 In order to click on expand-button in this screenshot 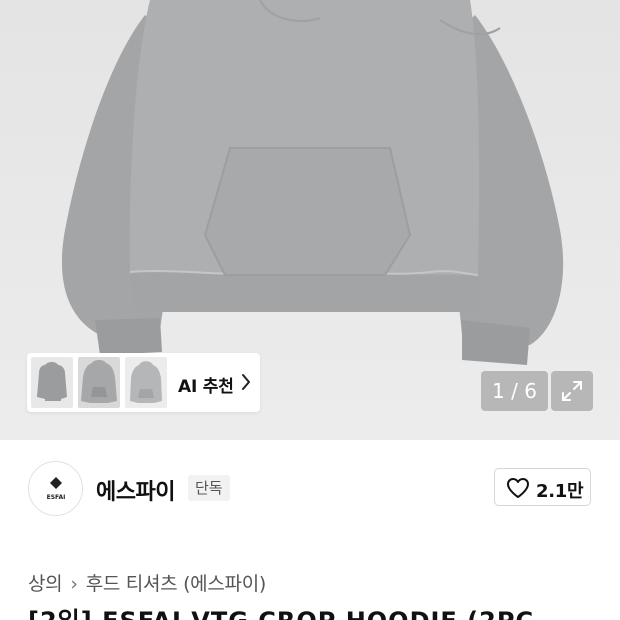, I will do `click(572, 391)`.